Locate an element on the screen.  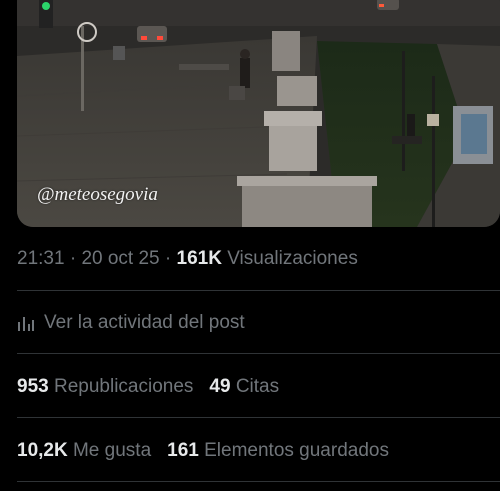
reposts-count: 953 is located at coordinates (33, 386).